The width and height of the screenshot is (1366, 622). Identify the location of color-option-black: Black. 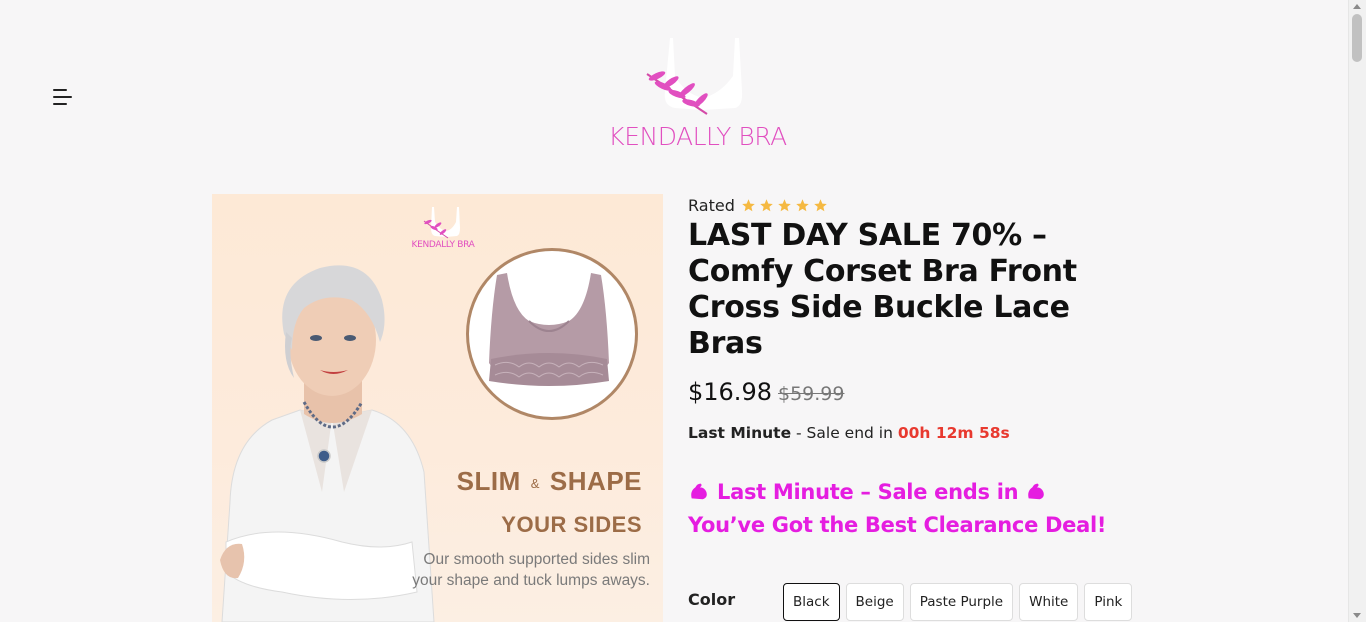
(811, 602).